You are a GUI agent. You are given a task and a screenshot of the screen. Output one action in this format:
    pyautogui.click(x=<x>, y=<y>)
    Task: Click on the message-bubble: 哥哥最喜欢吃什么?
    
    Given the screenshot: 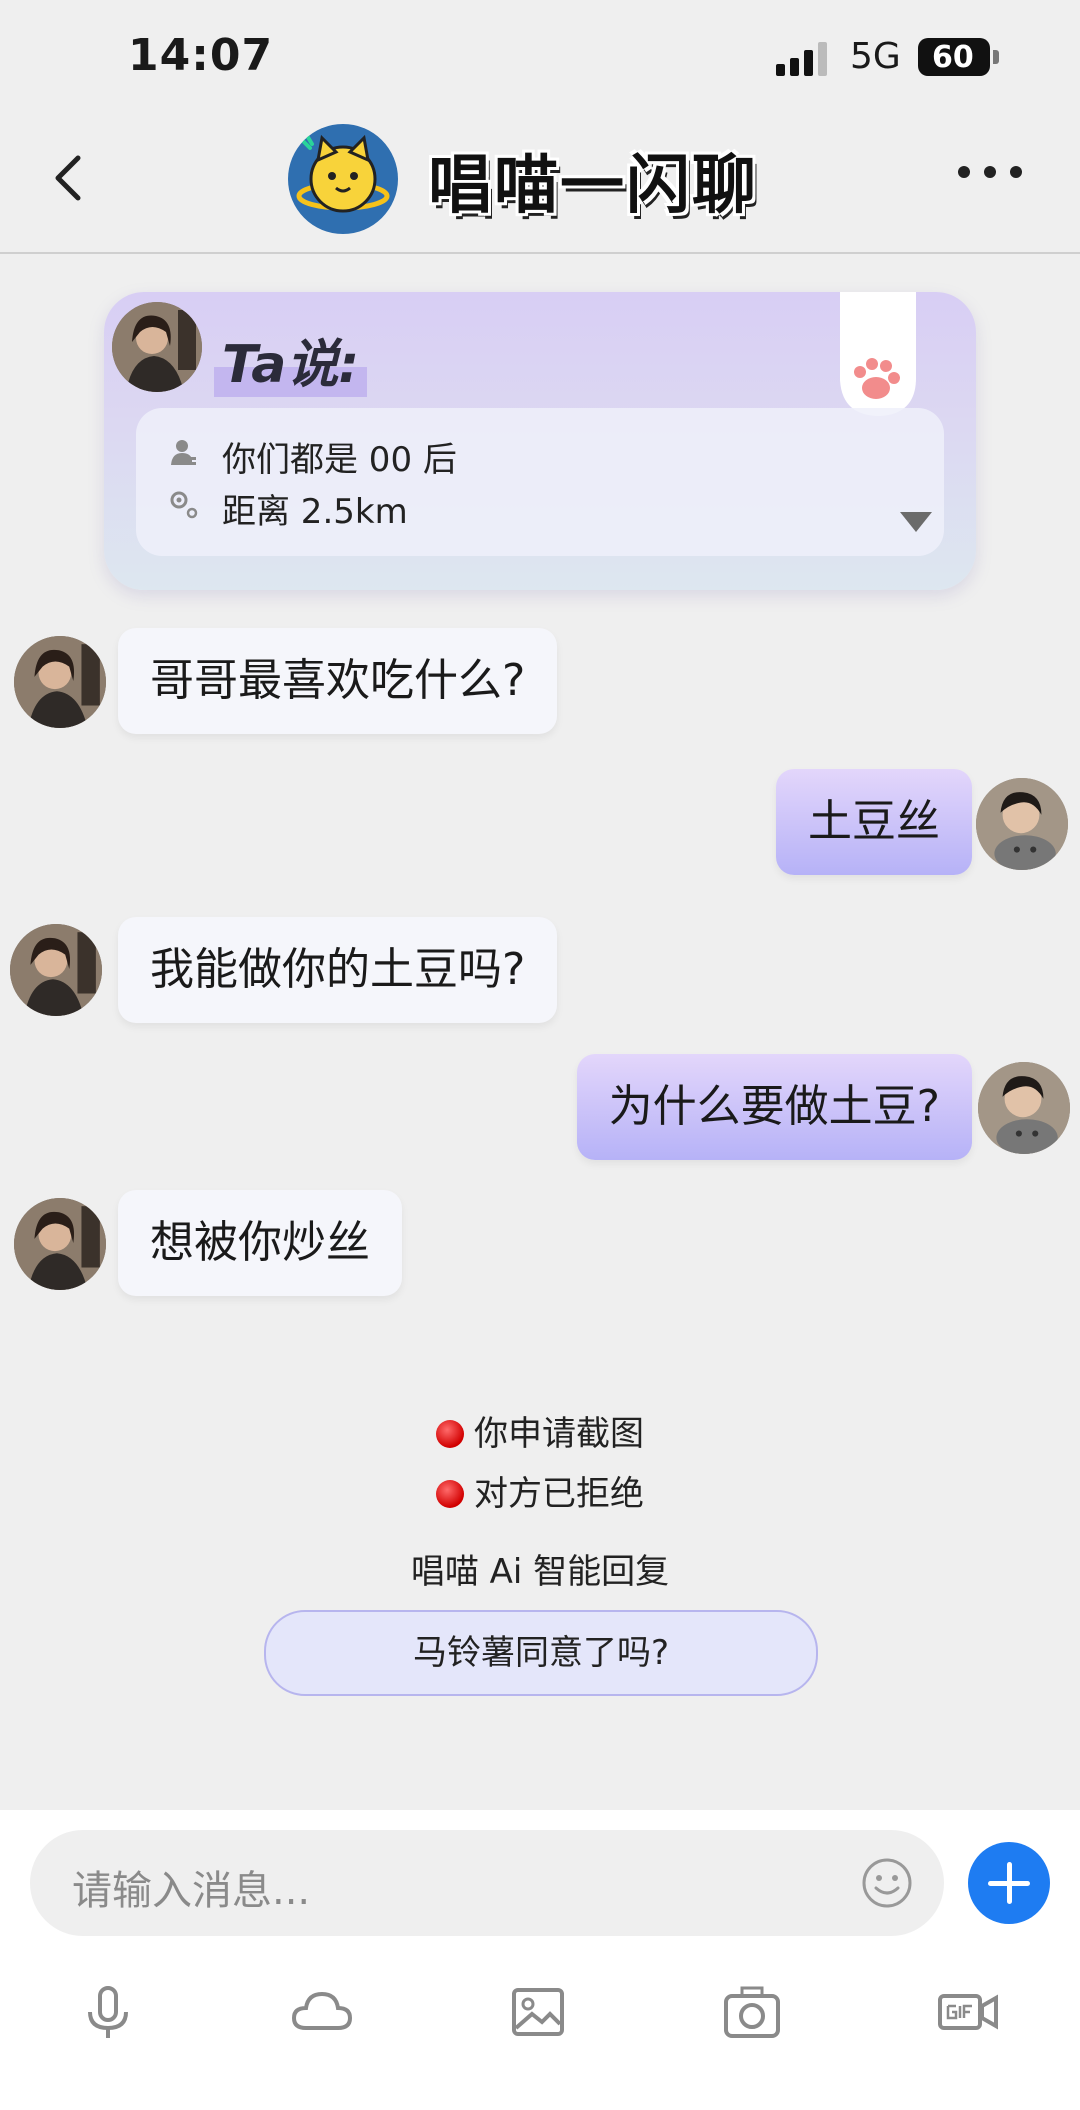 What is the action you would take?
    pyautogui.click(x=338, y=681)
    